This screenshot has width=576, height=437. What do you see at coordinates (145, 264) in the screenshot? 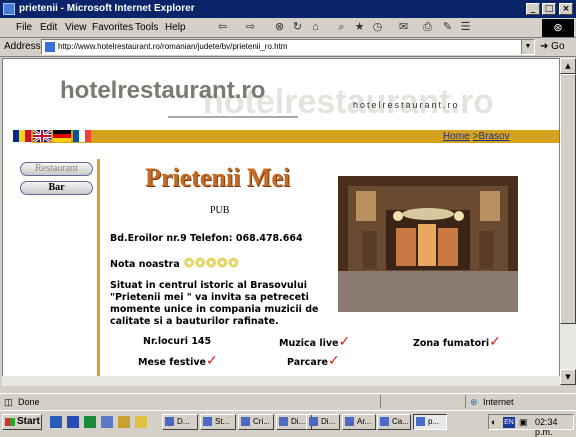
I see `rating-label: Nota noastra` at bounding box center [145, 264].